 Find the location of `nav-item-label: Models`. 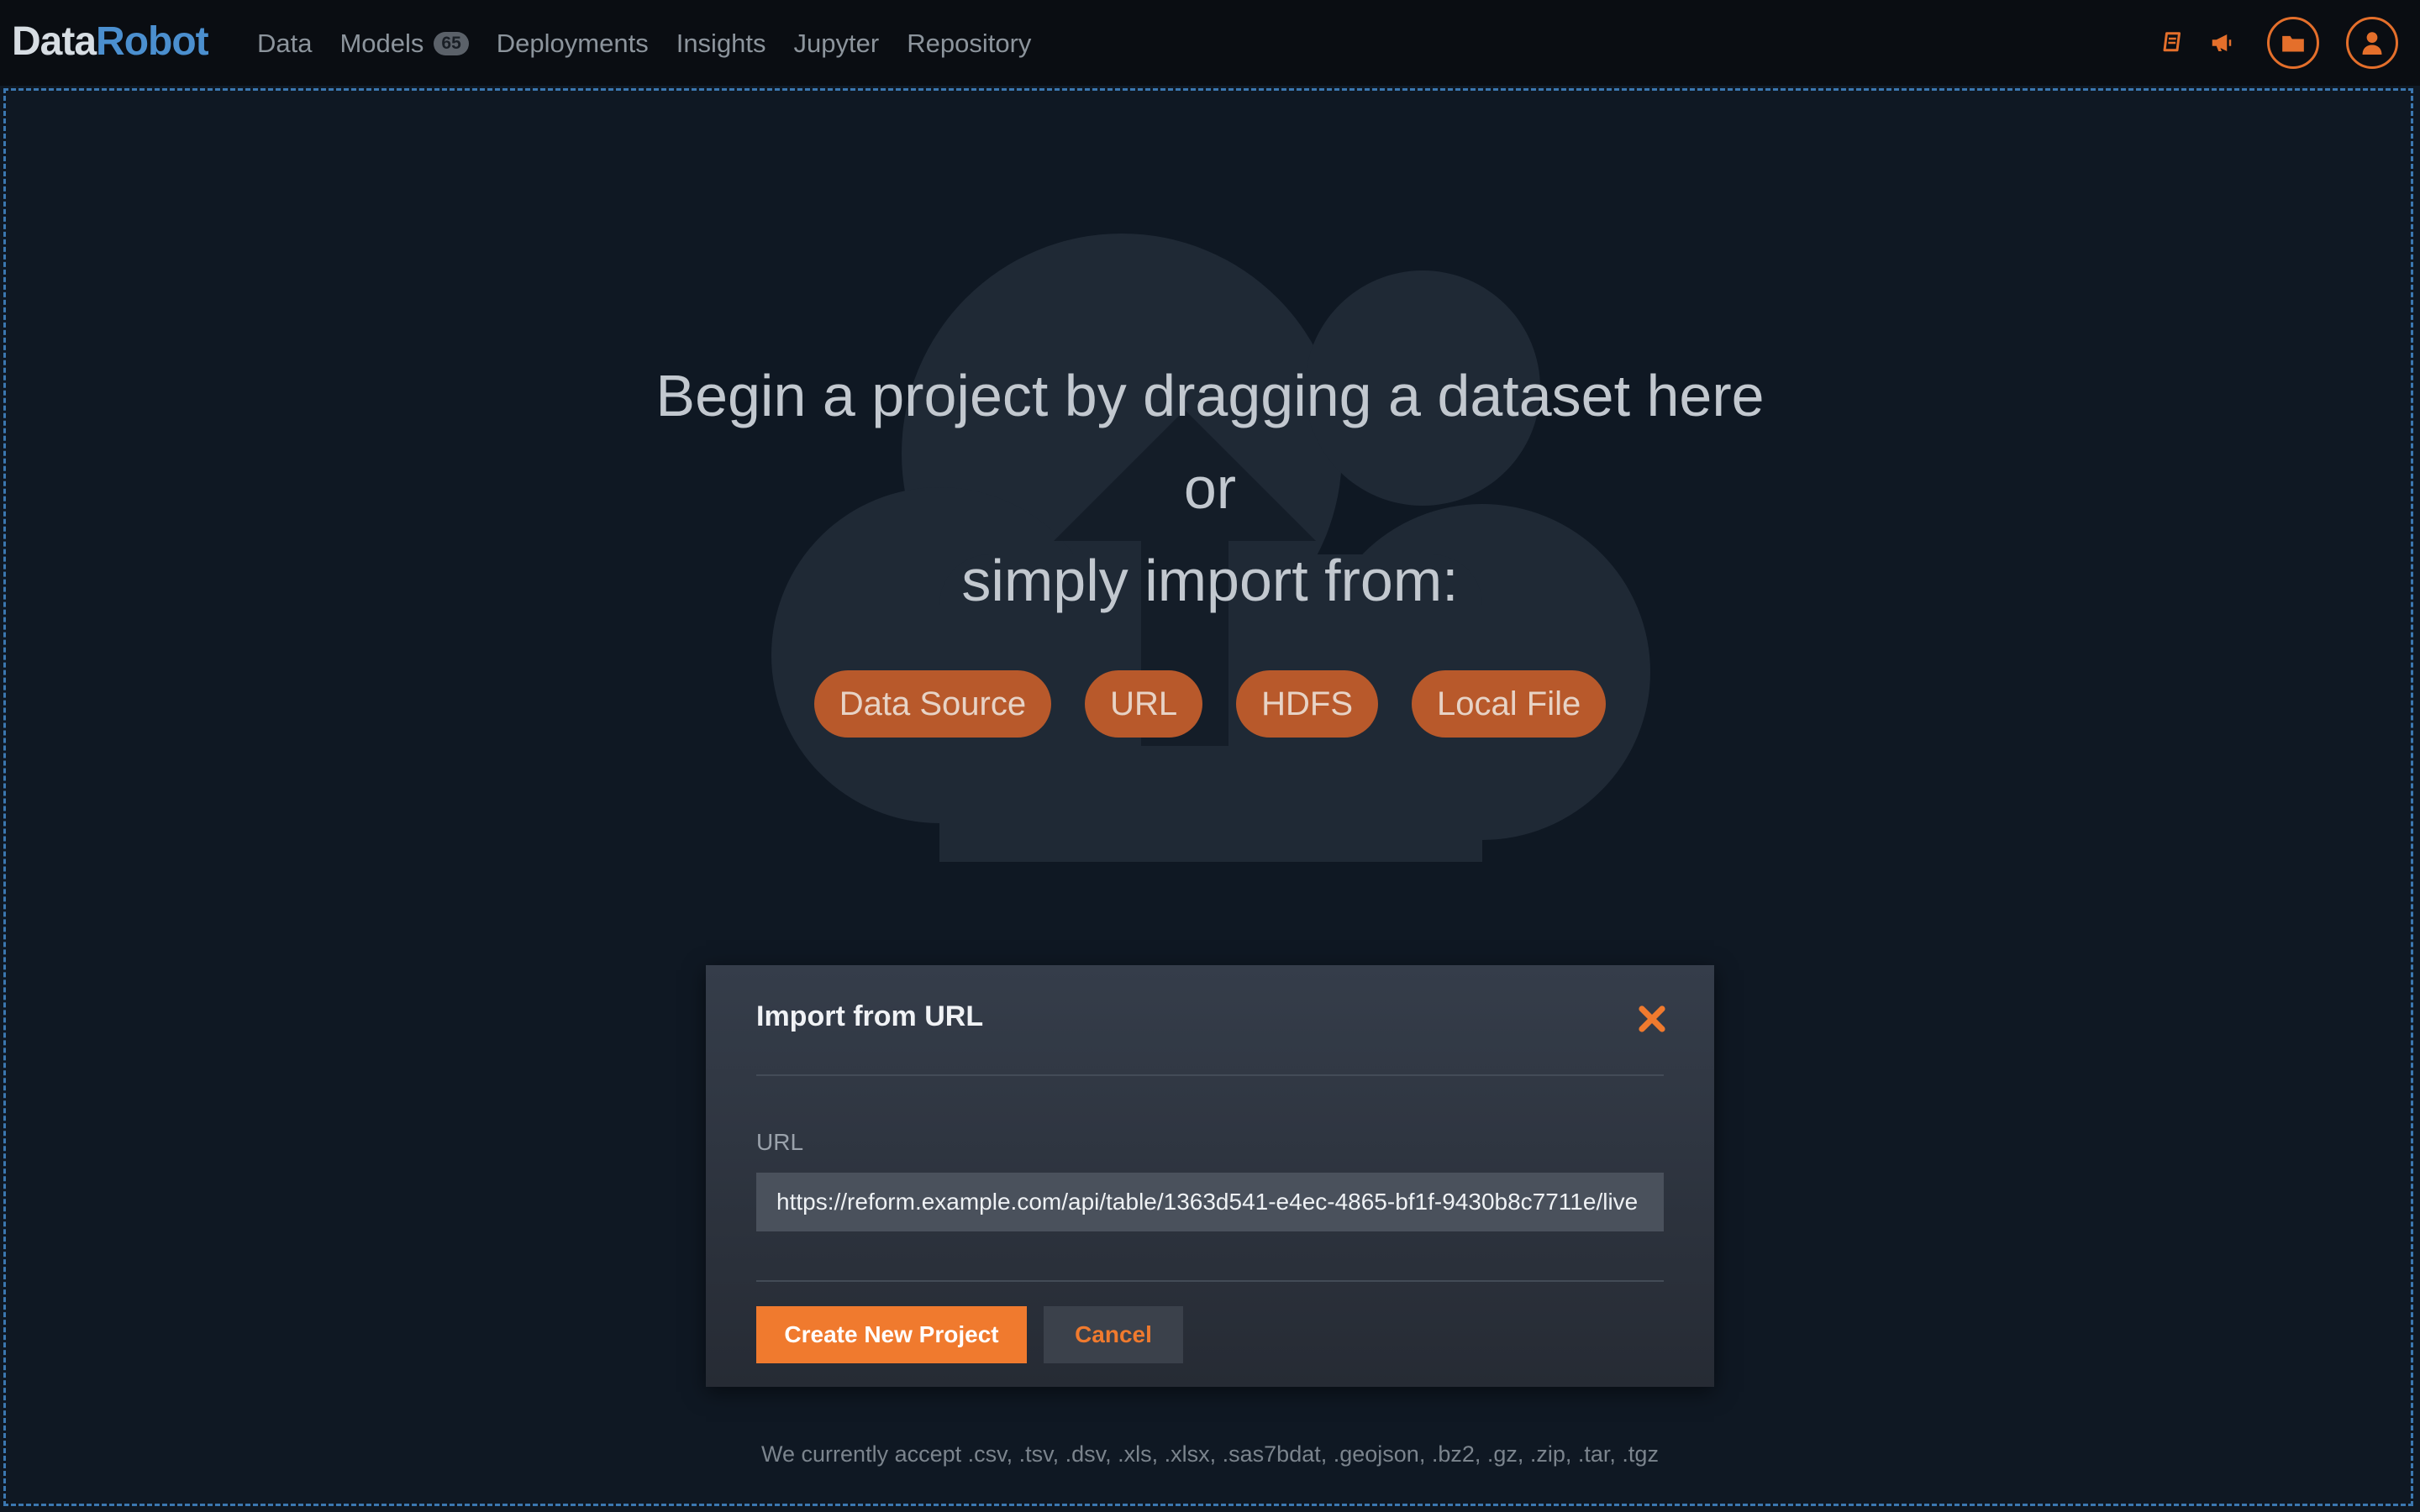

nav-item-label: Models is located at coordinates (382, 43).